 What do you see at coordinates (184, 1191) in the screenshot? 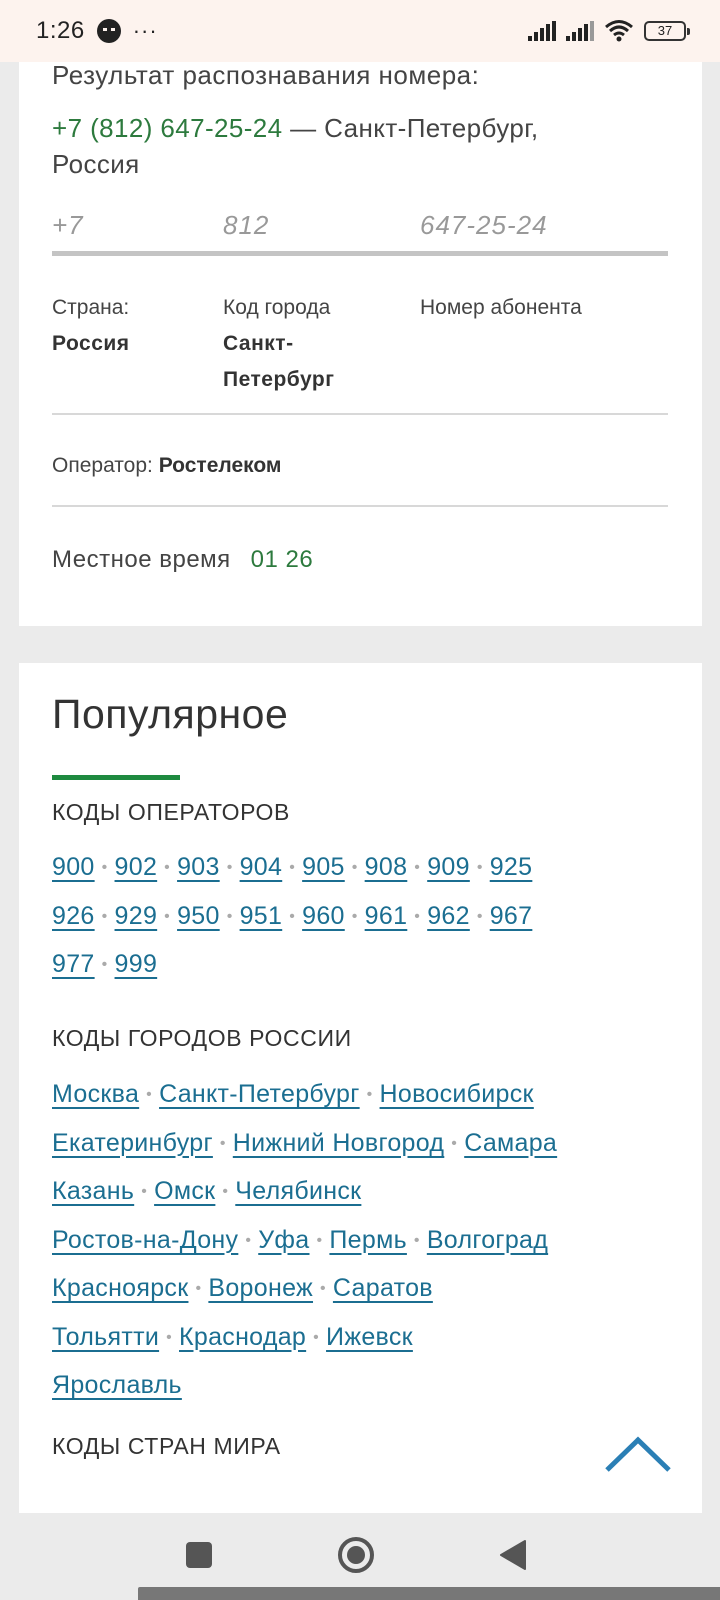
I see `city-code-link: Омск` at bounding box center [184, 1191].